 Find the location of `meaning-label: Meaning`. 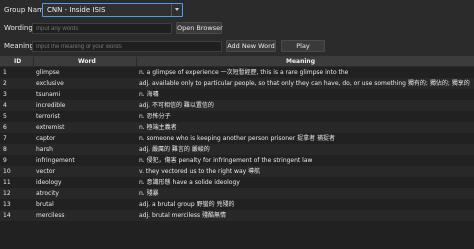

meaning-label: Meaning is located at coordinates (19, 46).